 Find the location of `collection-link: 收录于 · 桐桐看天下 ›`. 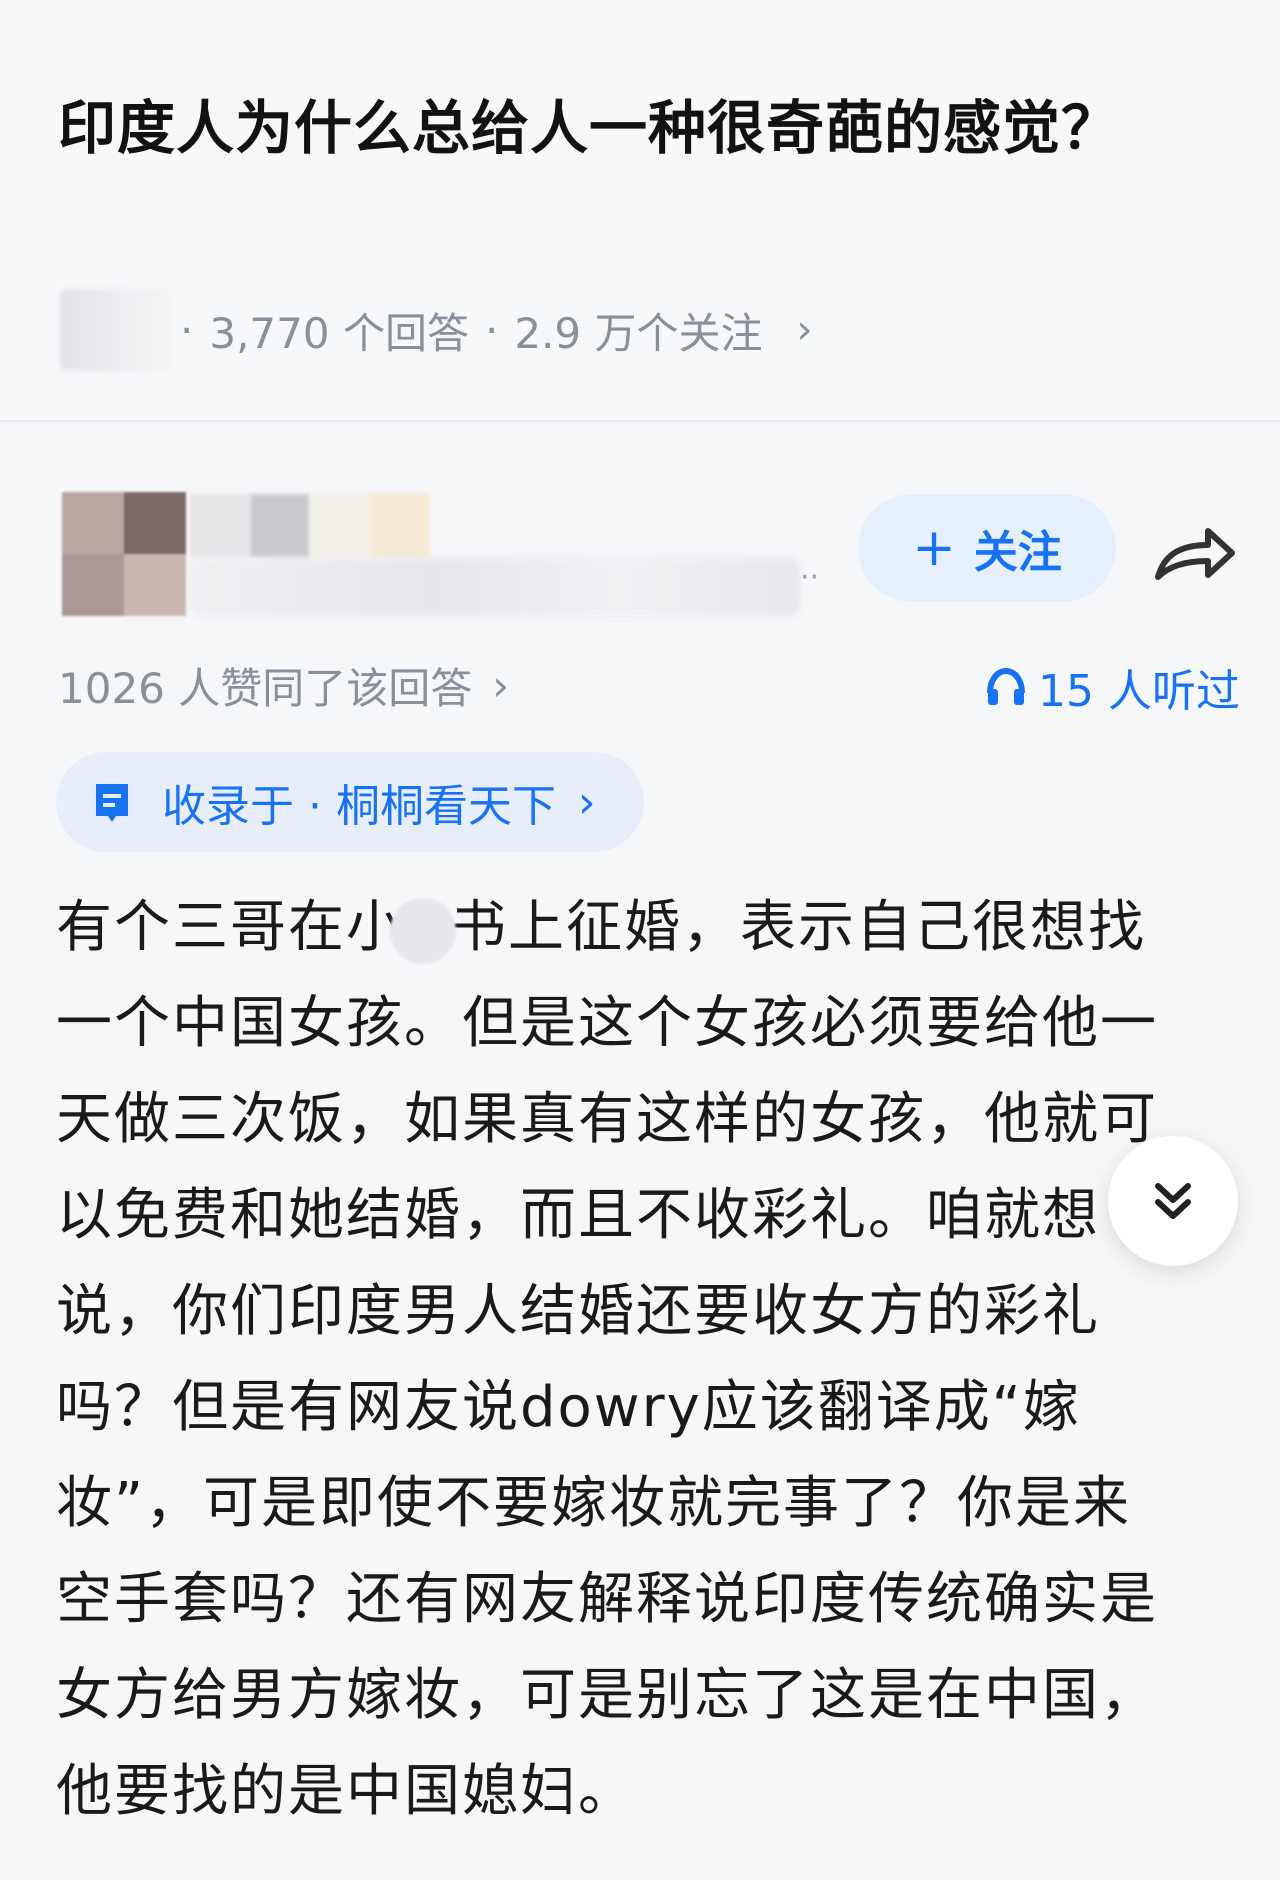

collection-link: 收录于 · 桐桐看天下 › is located at coordinates (350, 802).